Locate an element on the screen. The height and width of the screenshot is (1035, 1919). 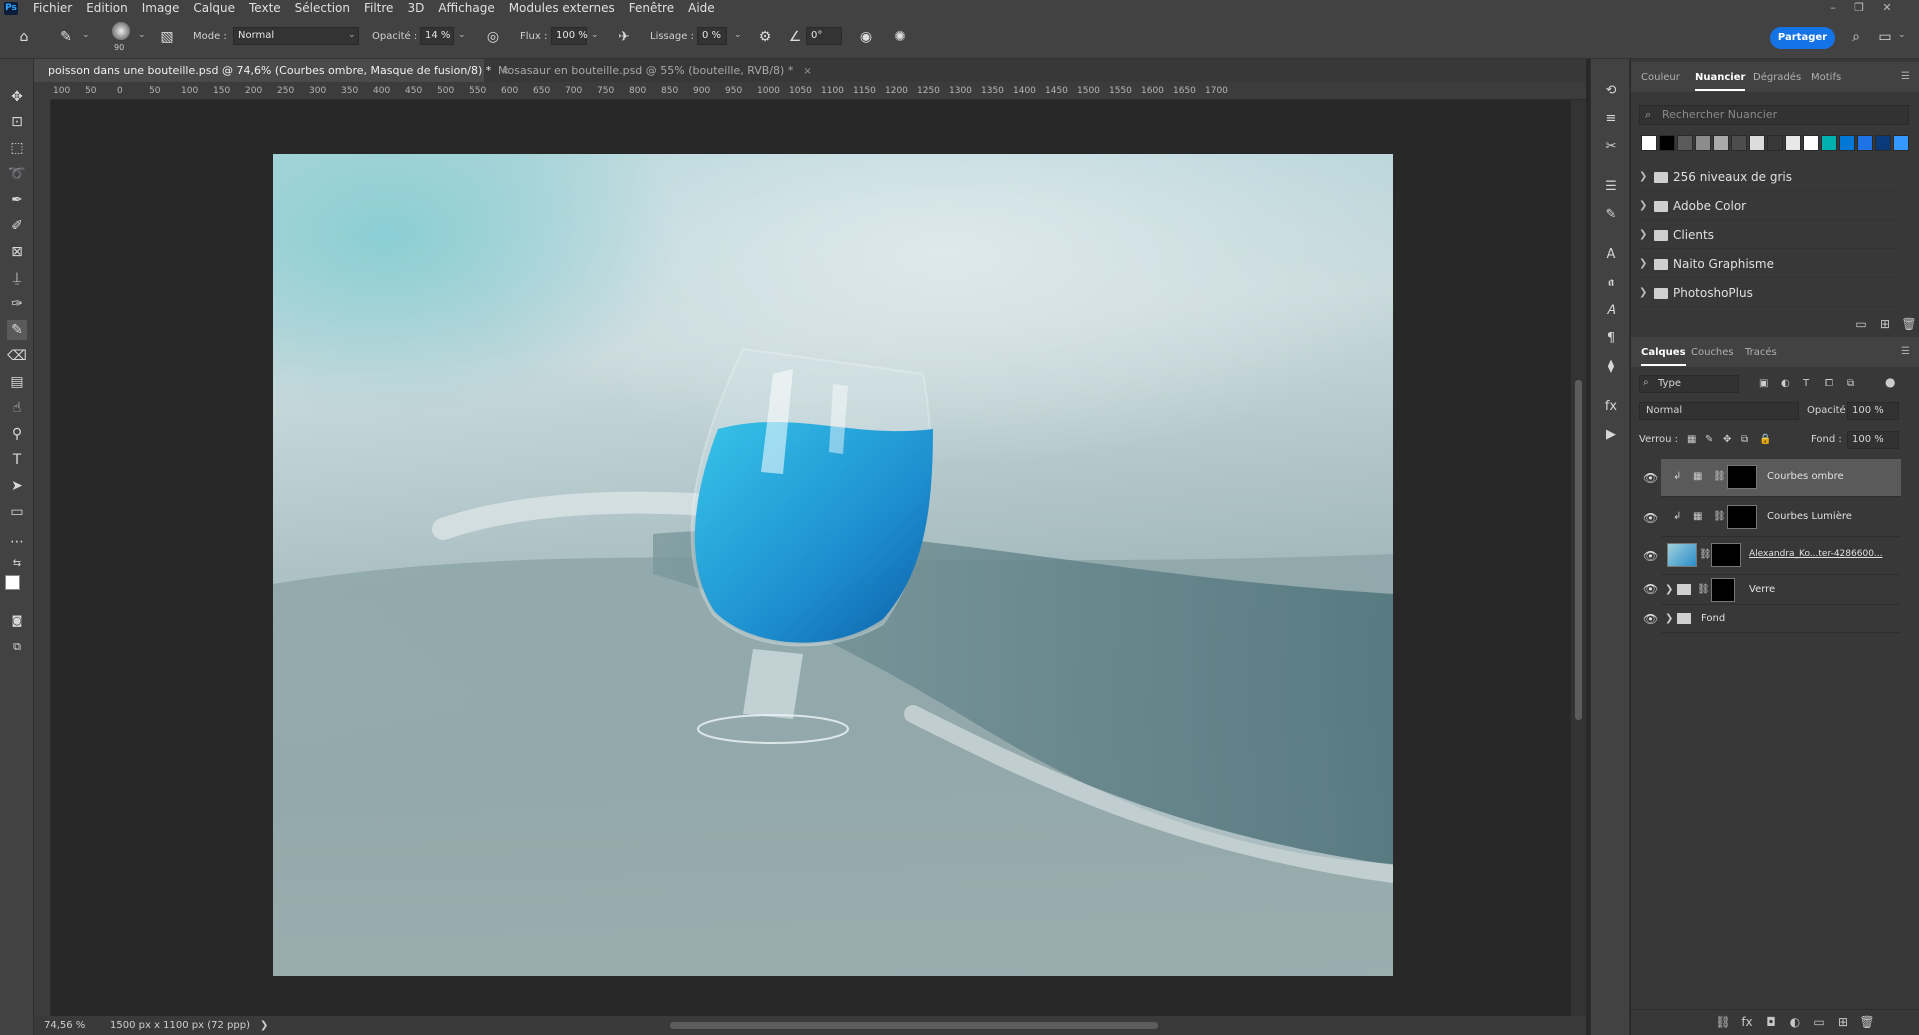
tab-couches: Couches is located at coordinates (1712, 352).